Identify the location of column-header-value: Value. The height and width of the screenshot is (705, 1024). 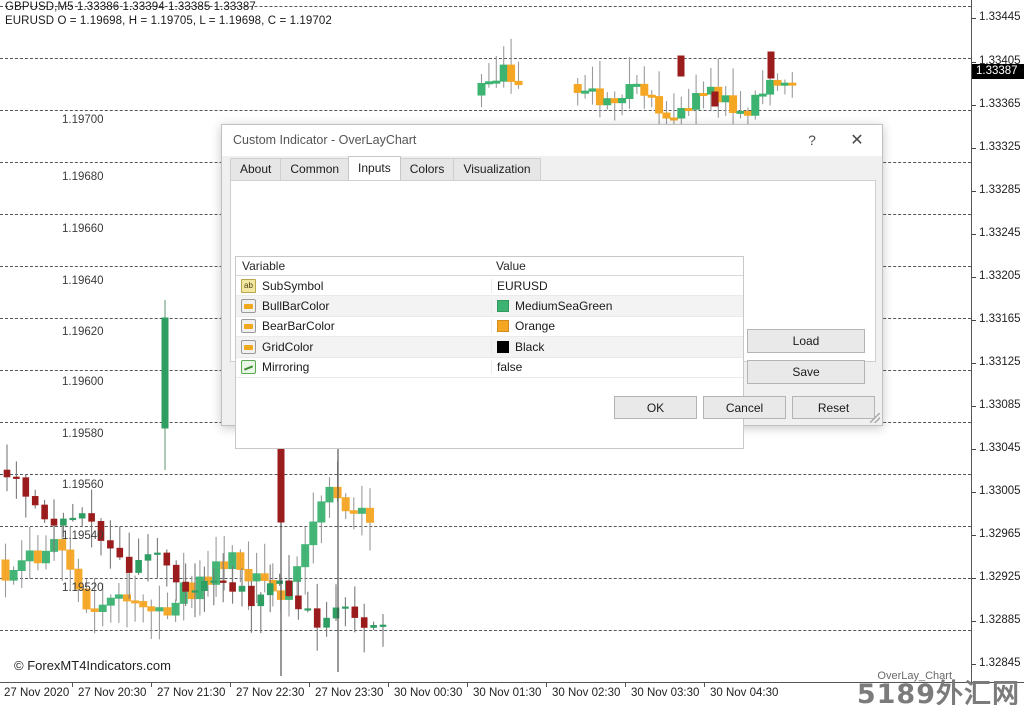
(511, 266).